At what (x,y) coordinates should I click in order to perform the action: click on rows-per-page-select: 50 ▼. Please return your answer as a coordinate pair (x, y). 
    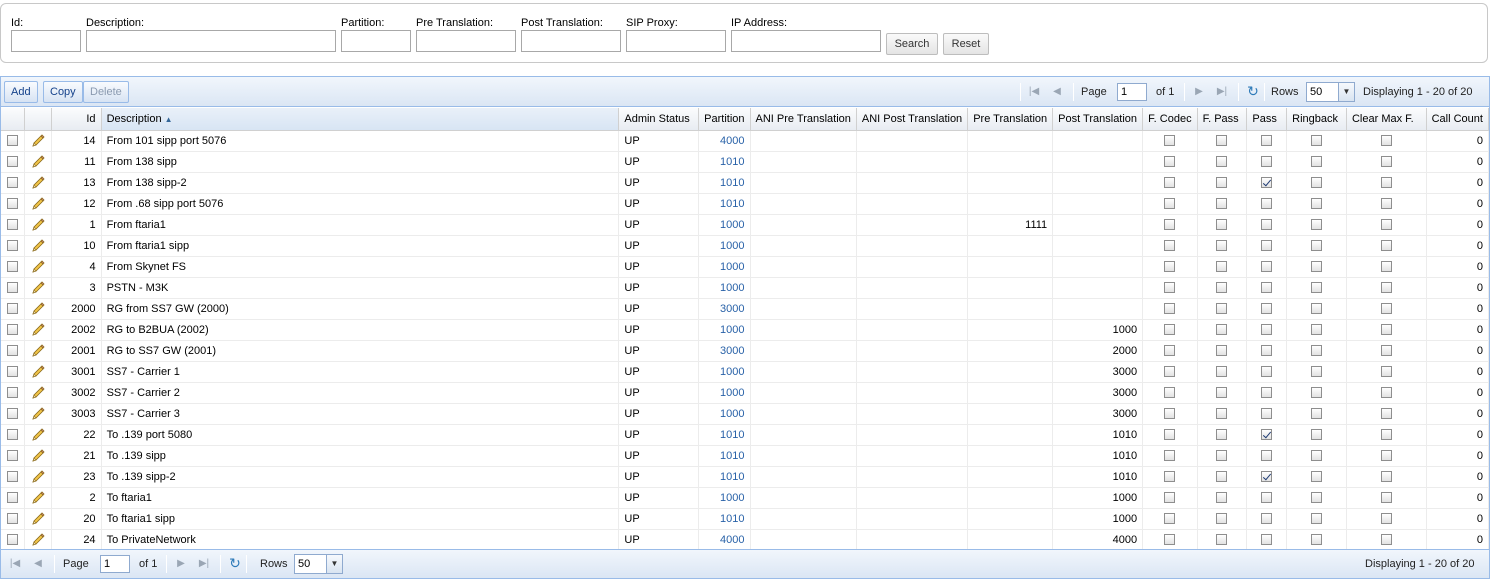
    Looking at the image, I should click on (1330, 92).